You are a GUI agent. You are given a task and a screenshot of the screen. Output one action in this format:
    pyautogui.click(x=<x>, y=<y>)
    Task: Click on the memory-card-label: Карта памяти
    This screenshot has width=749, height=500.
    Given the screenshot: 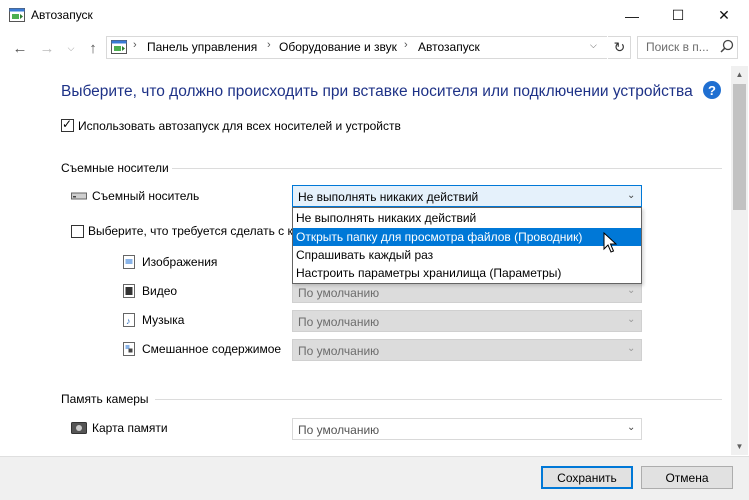 What is the action you would take?
    pyautogui.click(x=130, y=428)
    